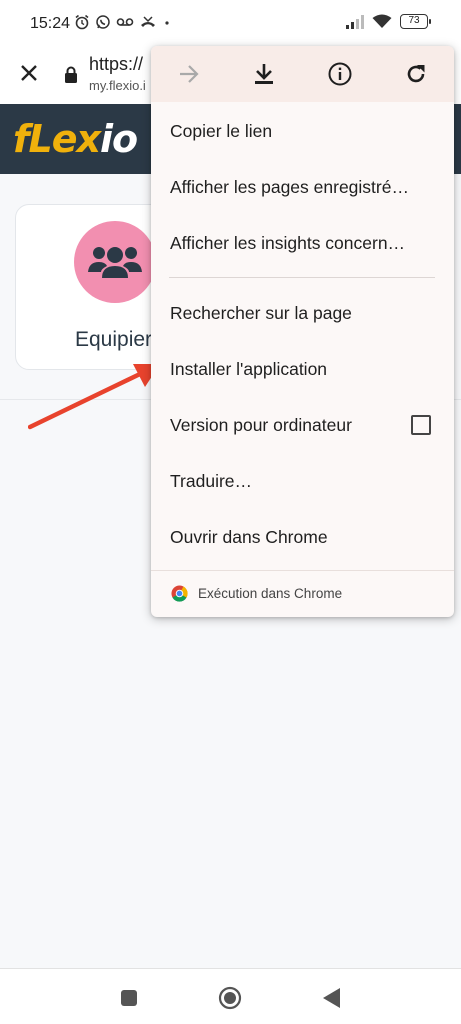  Describe the element at coordinates (305, 369) in the screenshot. I see `menu-item-install-app: Installer l'application` at that location.